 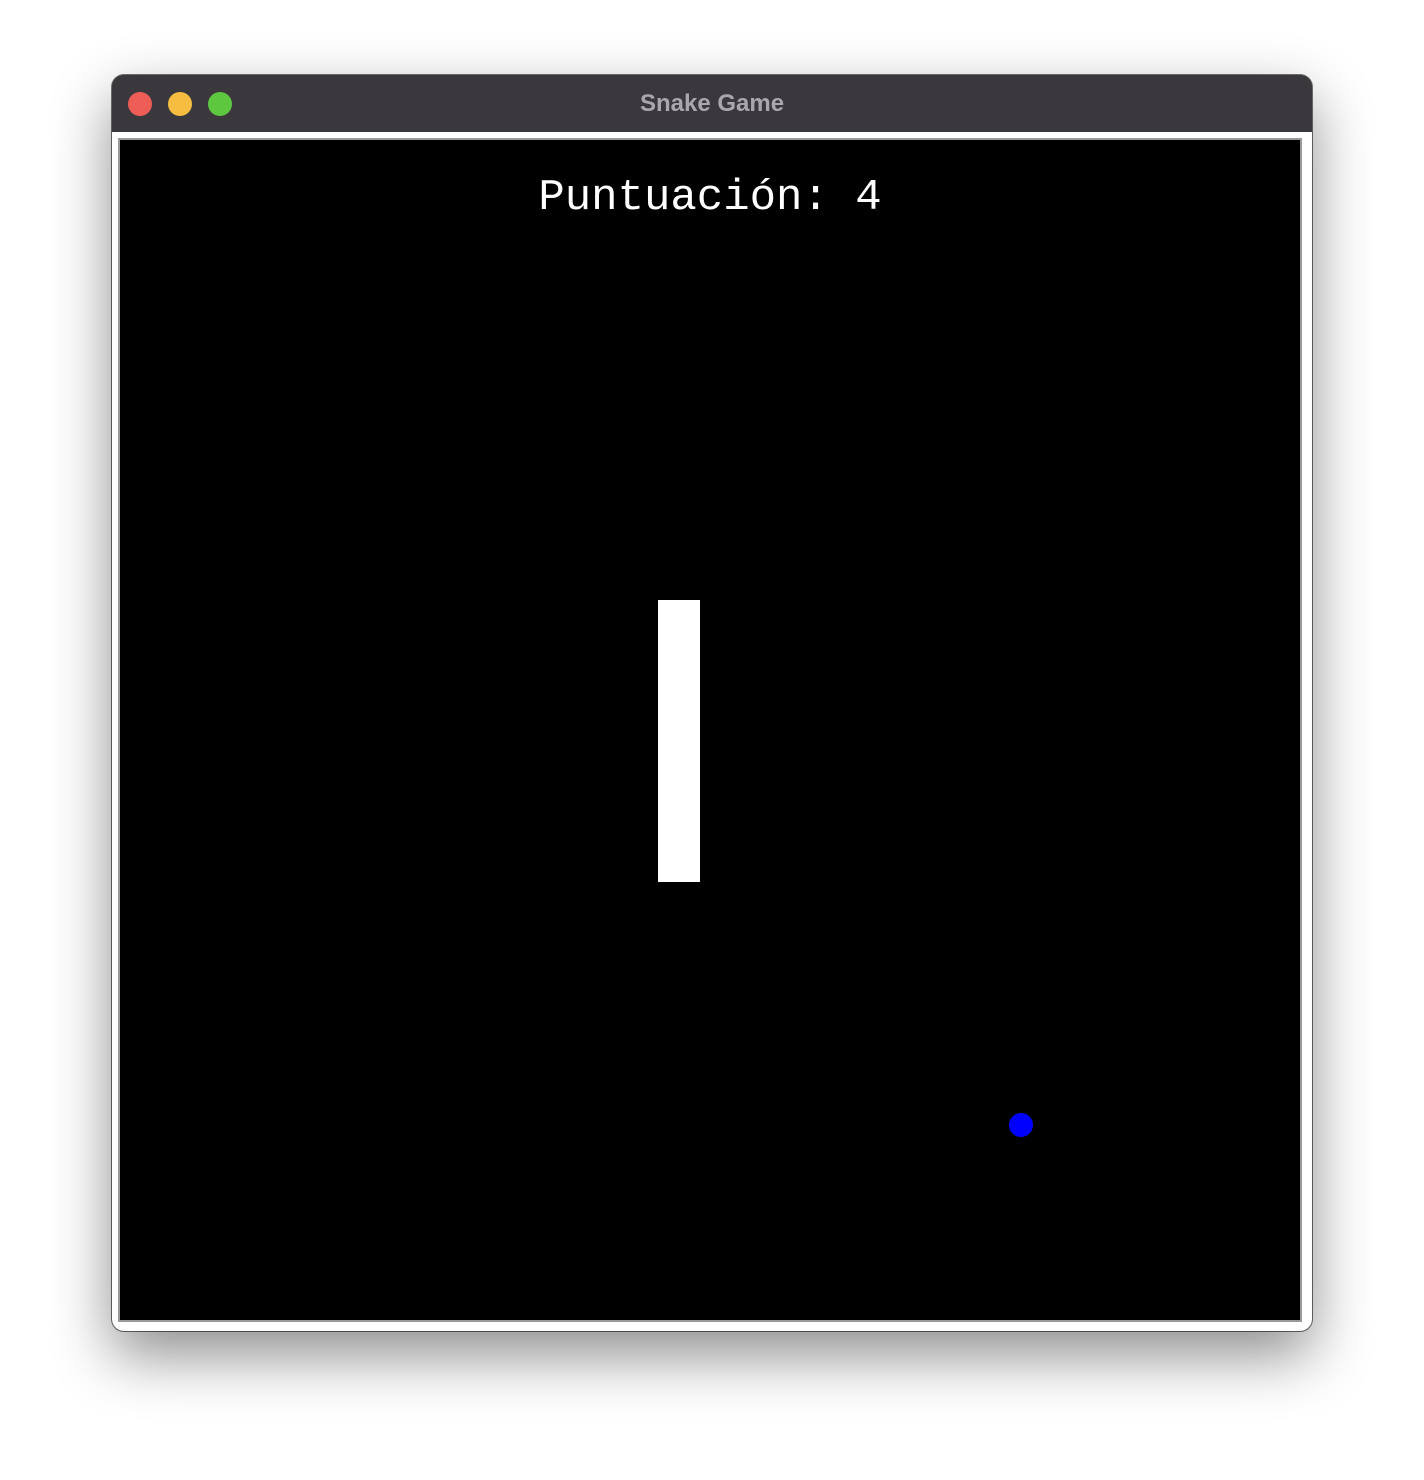 What do you see at coordinates (679, 741) in the screenshot?
I see `snake-body` at bounding box center [679, 741].